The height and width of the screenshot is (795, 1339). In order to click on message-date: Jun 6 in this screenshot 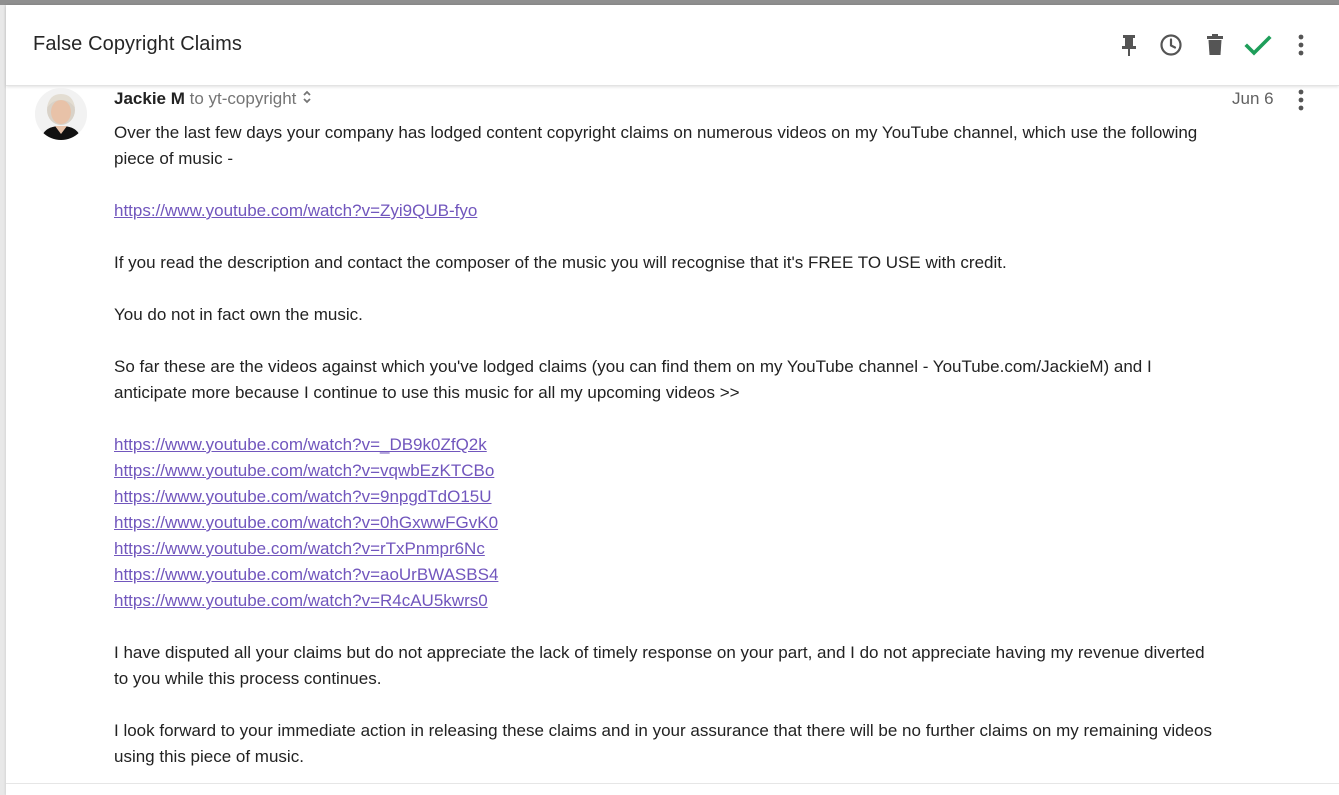, I will do `click(1253, 98)`.